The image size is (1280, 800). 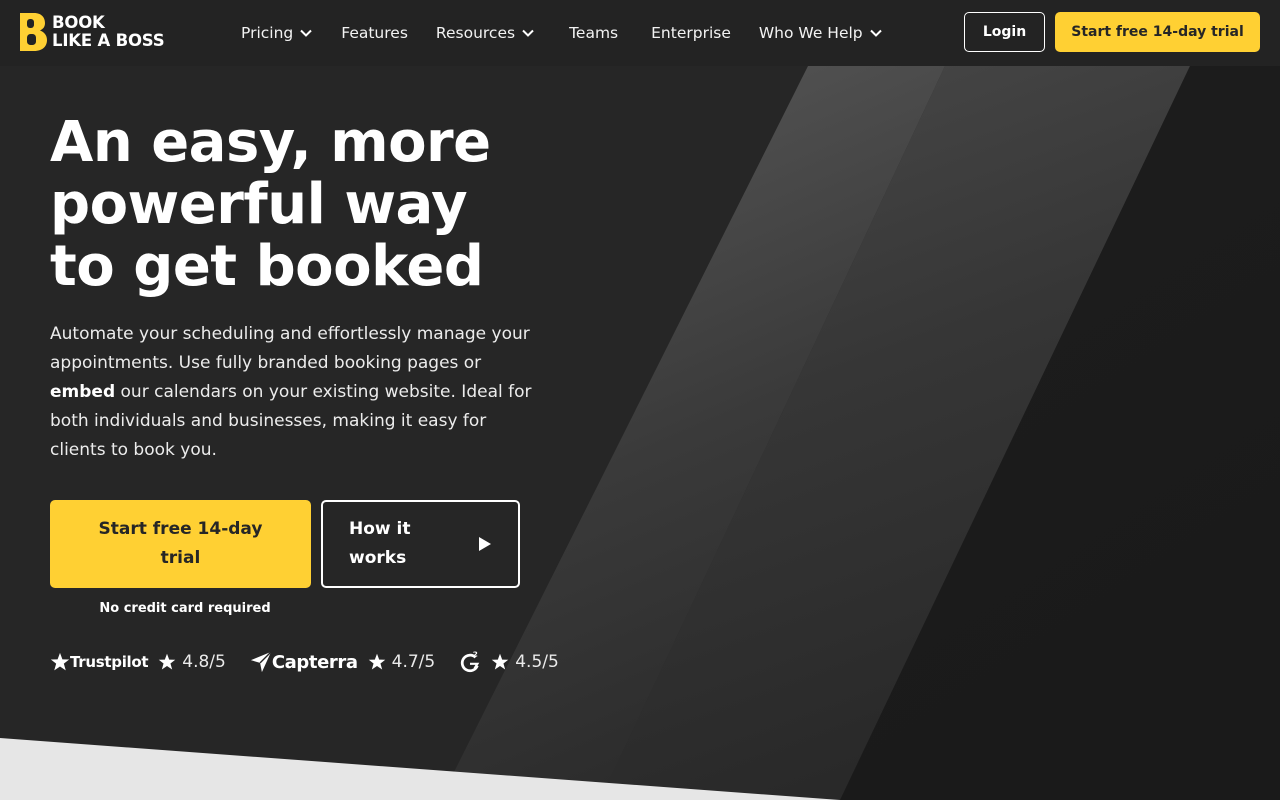 I want to click on logo-text: BOOK LIKE A BOSS, so click(x=108, y=31).